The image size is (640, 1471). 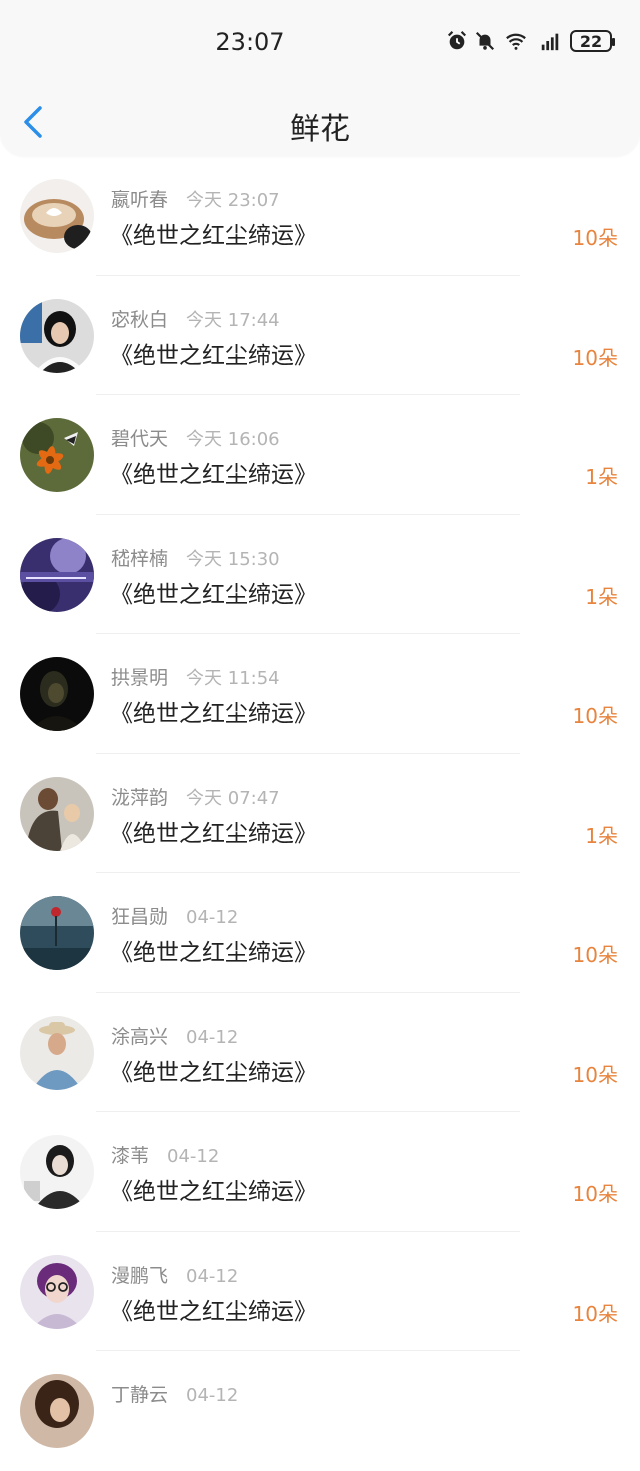 What do you see at coordinates (233, 559) in the screenshot?
I see `timestamp: 今天 15:30` at bounding box center [233, 559].